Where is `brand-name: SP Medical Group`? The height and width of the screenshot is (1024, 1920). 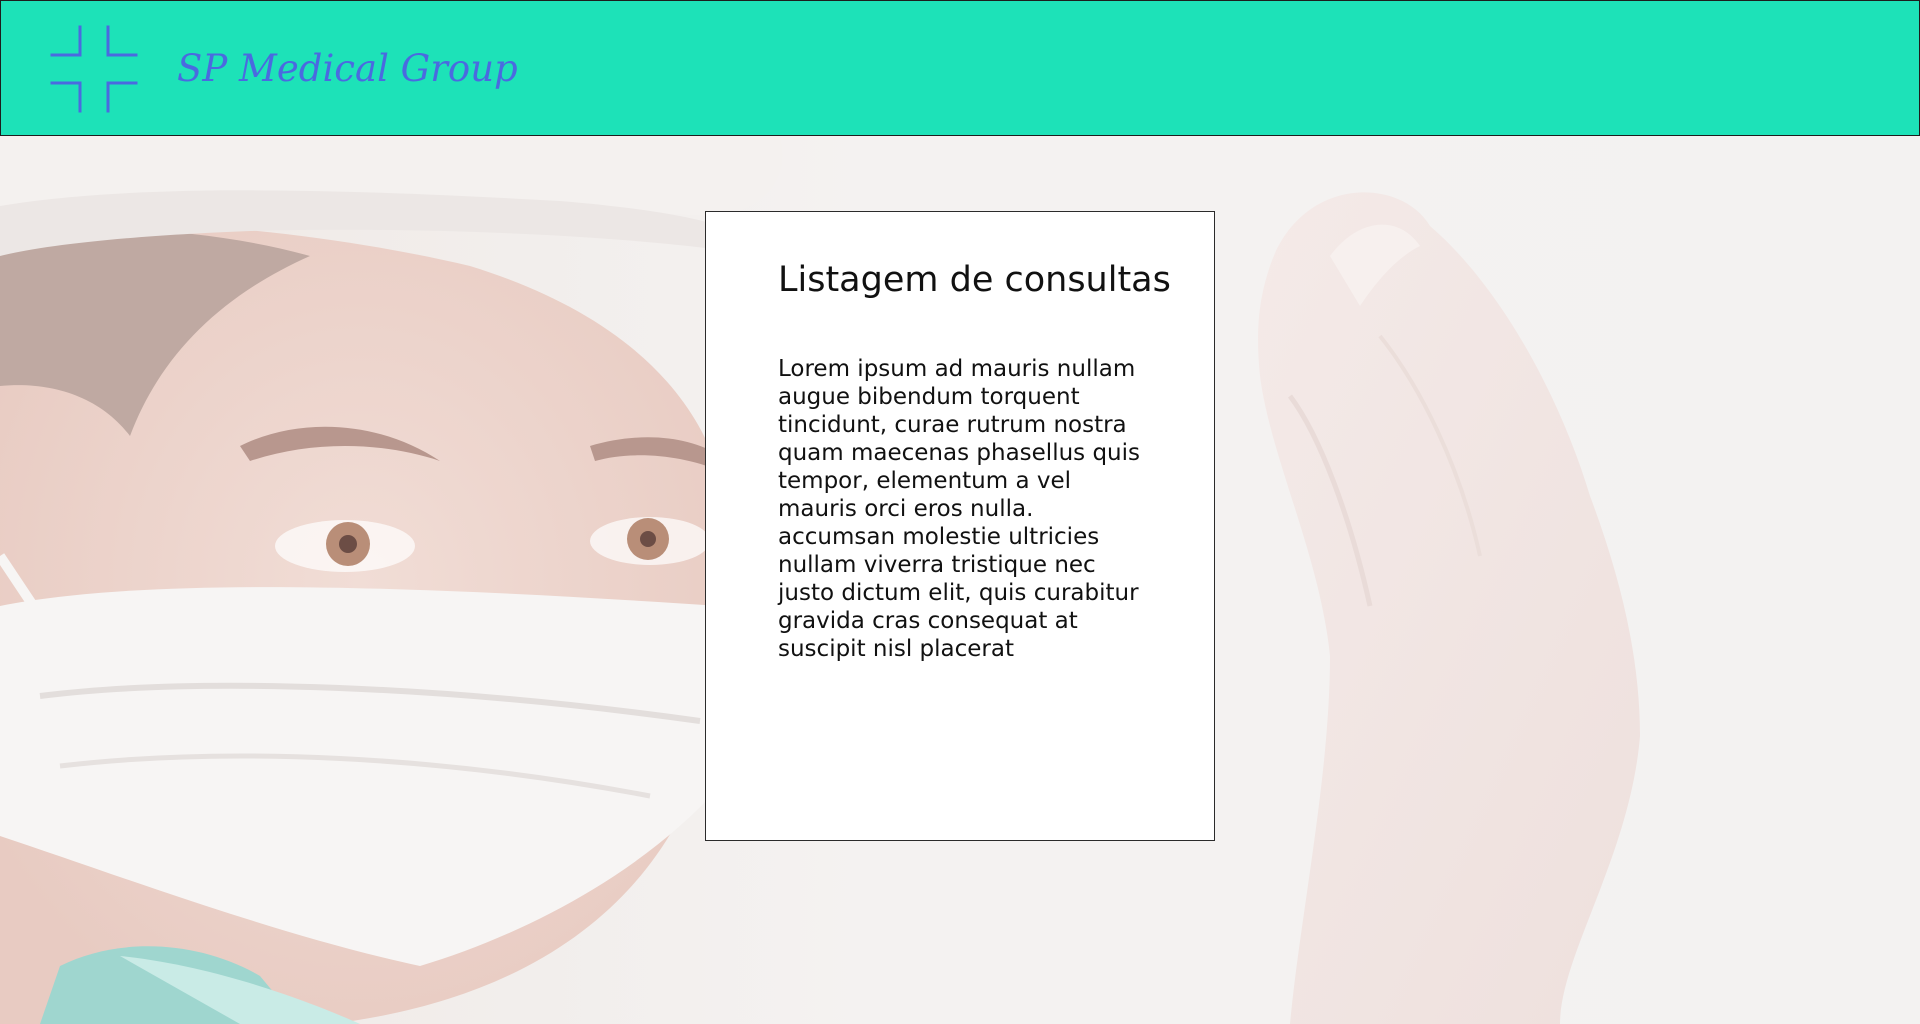
brand-name: SP Medical Group is located at coordinates (347, 69).